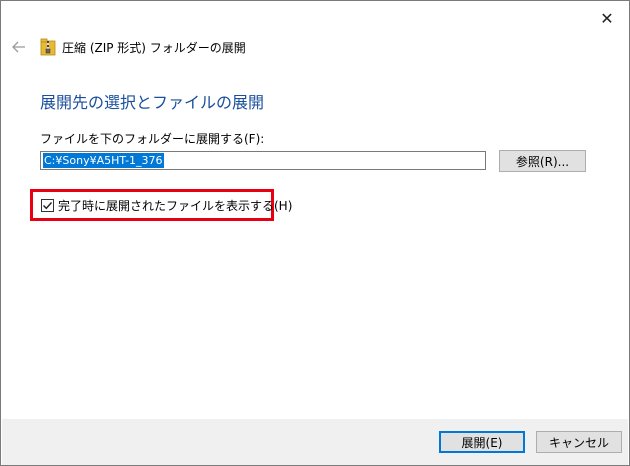 Image resolution: width=630 pixels, height=466 pixels. Describe the element at coordinates (482, 442) in the screenshot. I see `extract-button: 展開(E)` at that location.